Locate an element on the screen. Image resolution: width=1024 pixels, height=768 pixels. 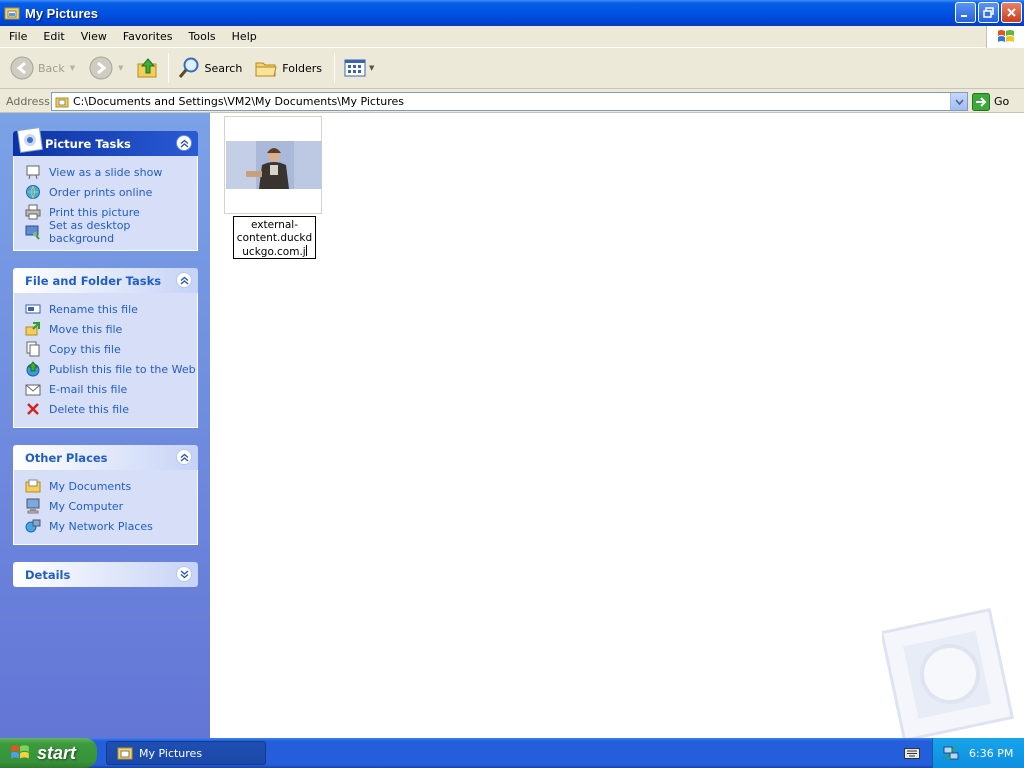
publish-web-icon is located at coordinates (33, 369).